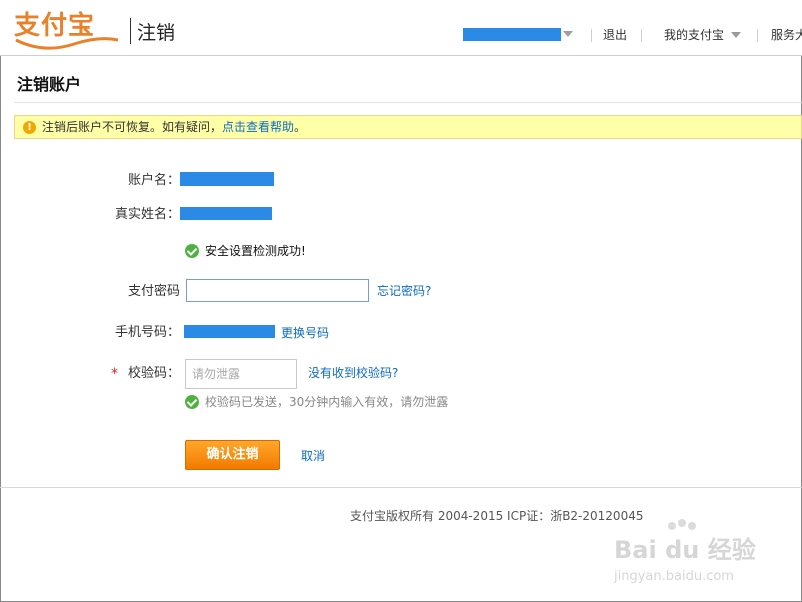  I want to click on top-header: 支付宝 注销 退出 我的支付宝 服务大, so click(401, 28).